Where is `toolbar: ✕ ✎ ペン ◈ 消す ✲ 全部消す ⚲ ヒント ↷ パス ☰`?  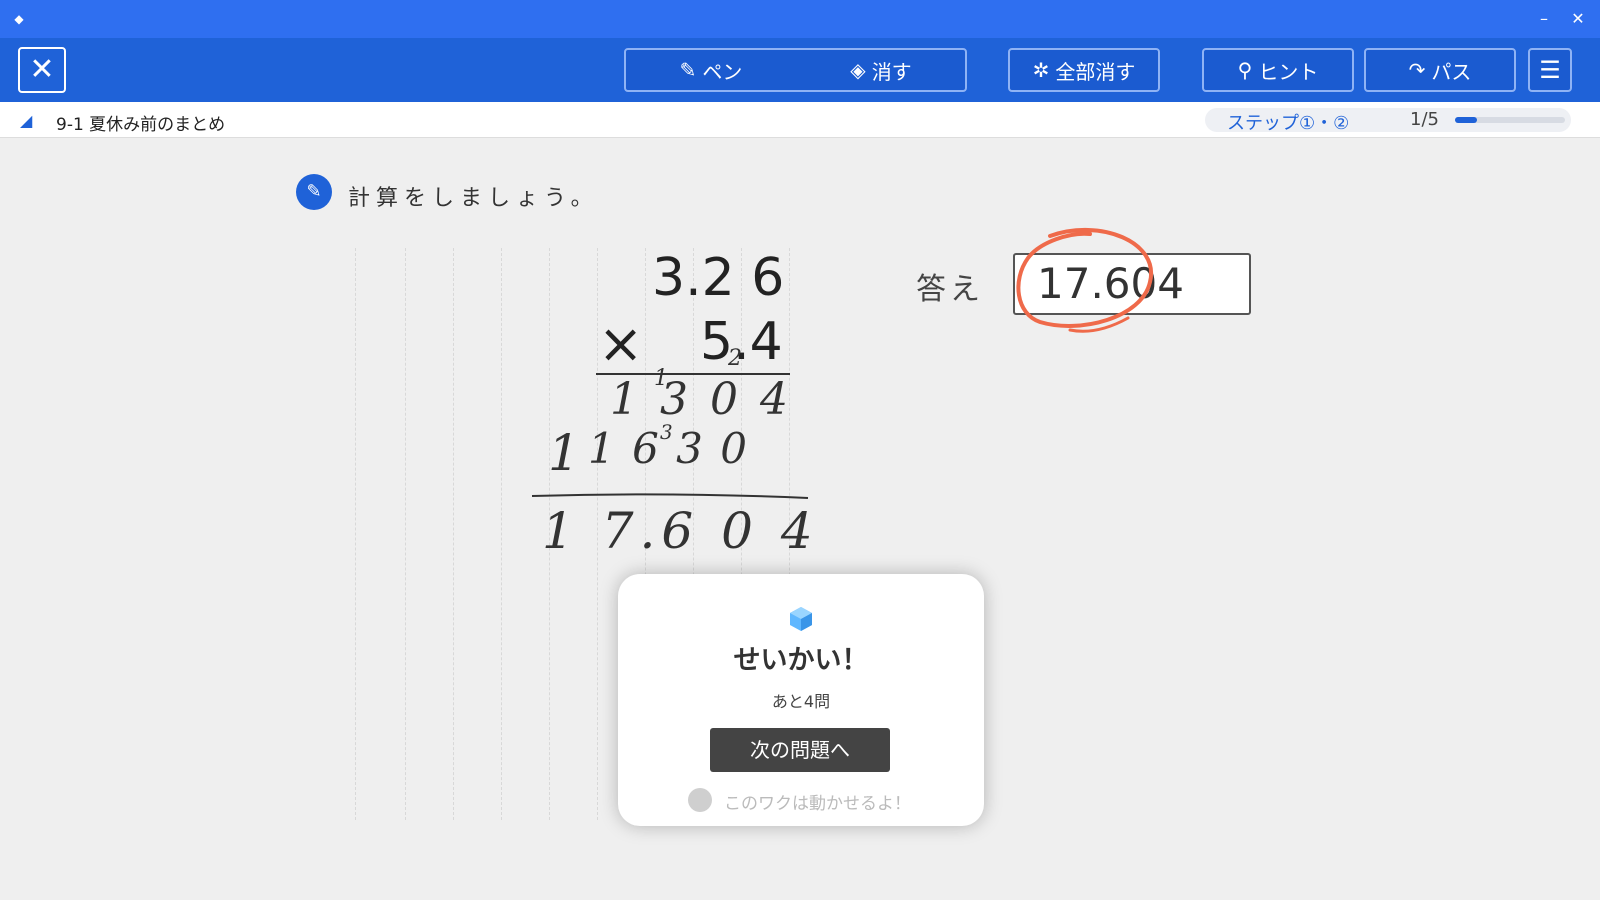 toolbar: ✕ ✎ ペン ◈ 消す ✲ 全部消す ⚲ ヒント ↷ パス ☰ is located at coordinates (800, 70).